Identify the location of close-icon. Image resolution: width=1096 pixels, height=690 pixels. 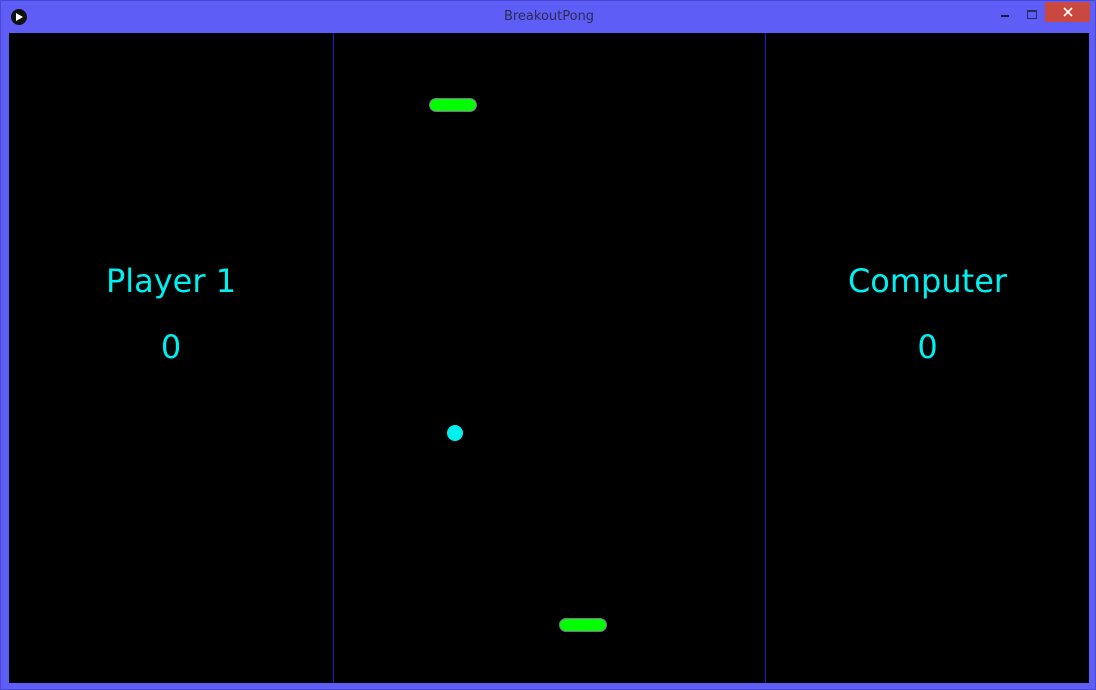
(1067, 12).